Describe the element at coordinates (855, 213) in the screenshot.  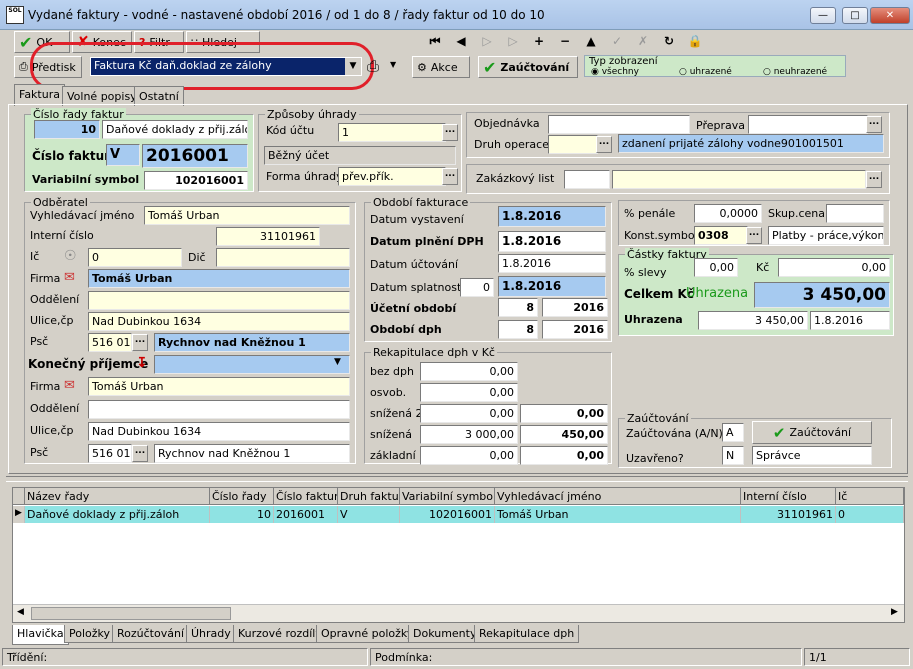
I see `skup-cena-field` at that location.